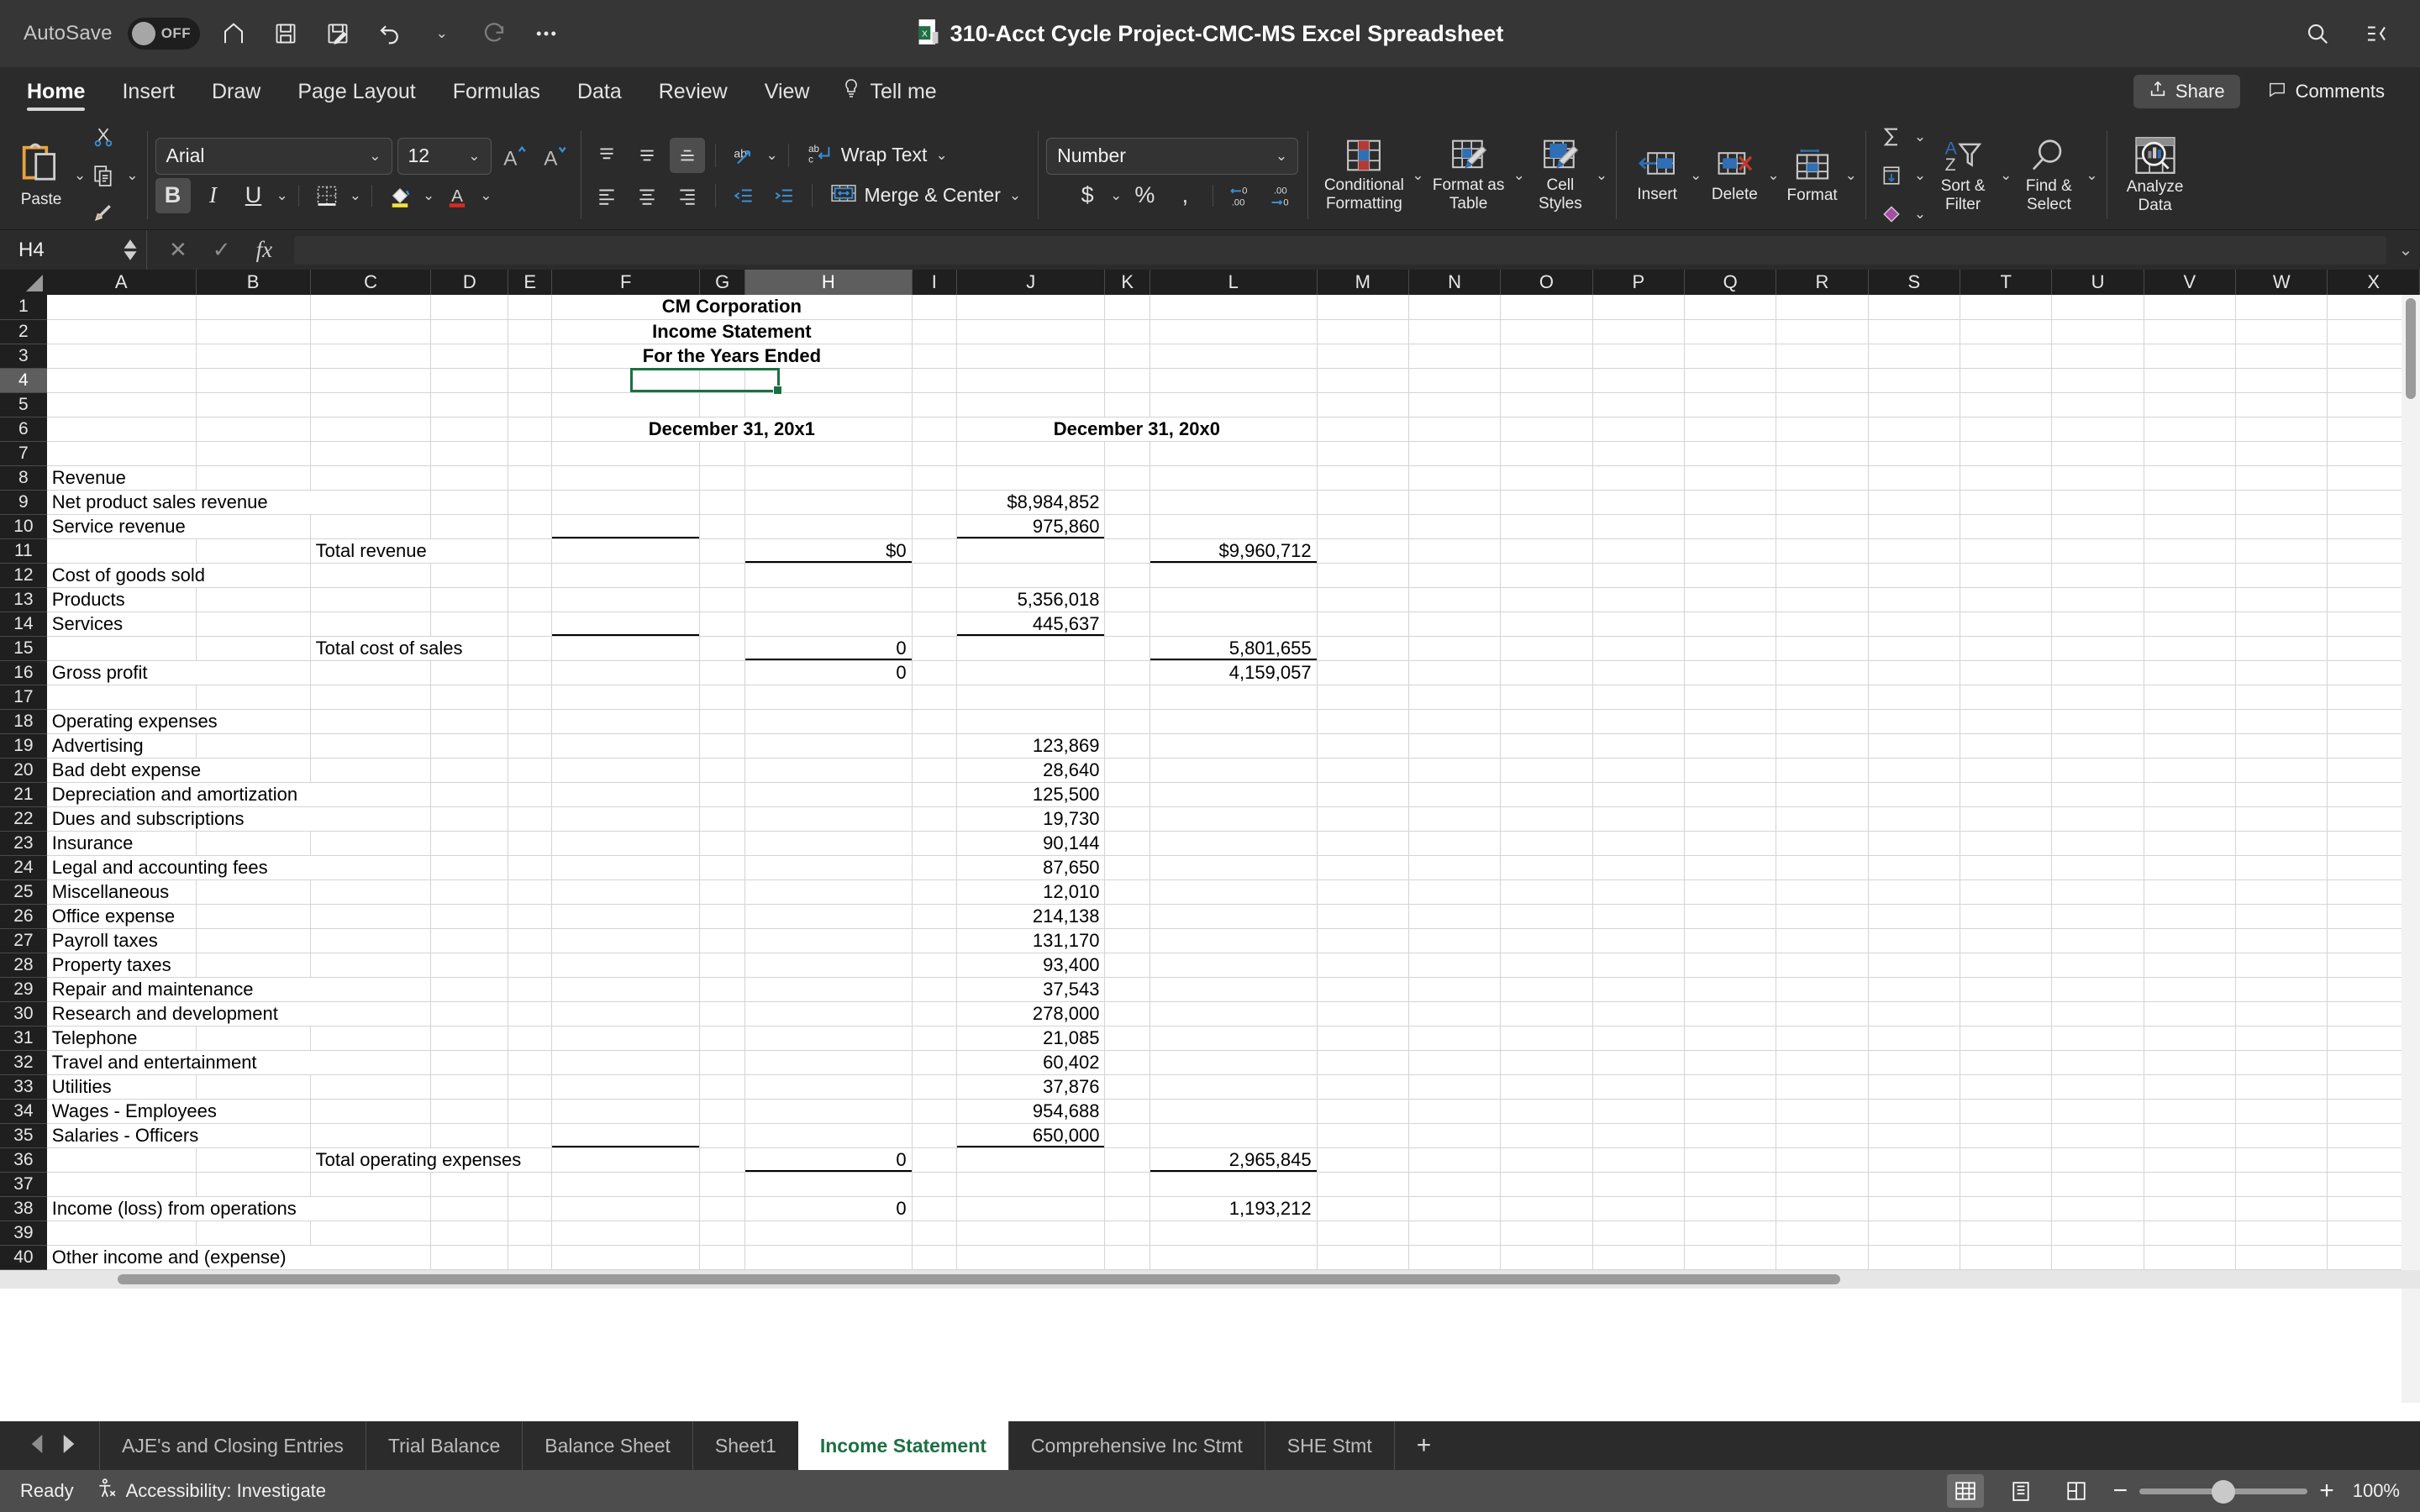 The height and width of the screenshot is (1512, 2420). Describe the element at coordinates (371, 746) in the screenshot. I see `cell-C19` at that location.